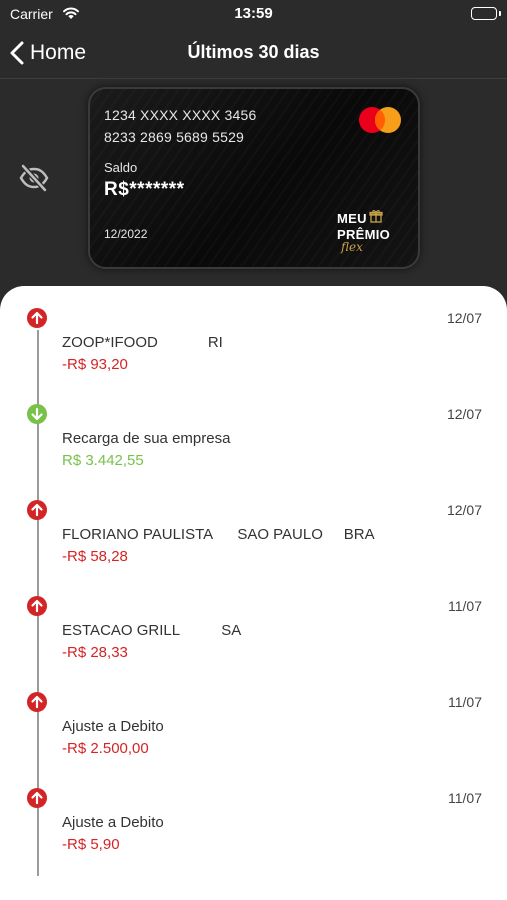 The image size is (507, 900). What do you see at coordinates (380, 122) in the screenshot?
I see `mastercard-logo-icon` at bounding box center [380, 122].